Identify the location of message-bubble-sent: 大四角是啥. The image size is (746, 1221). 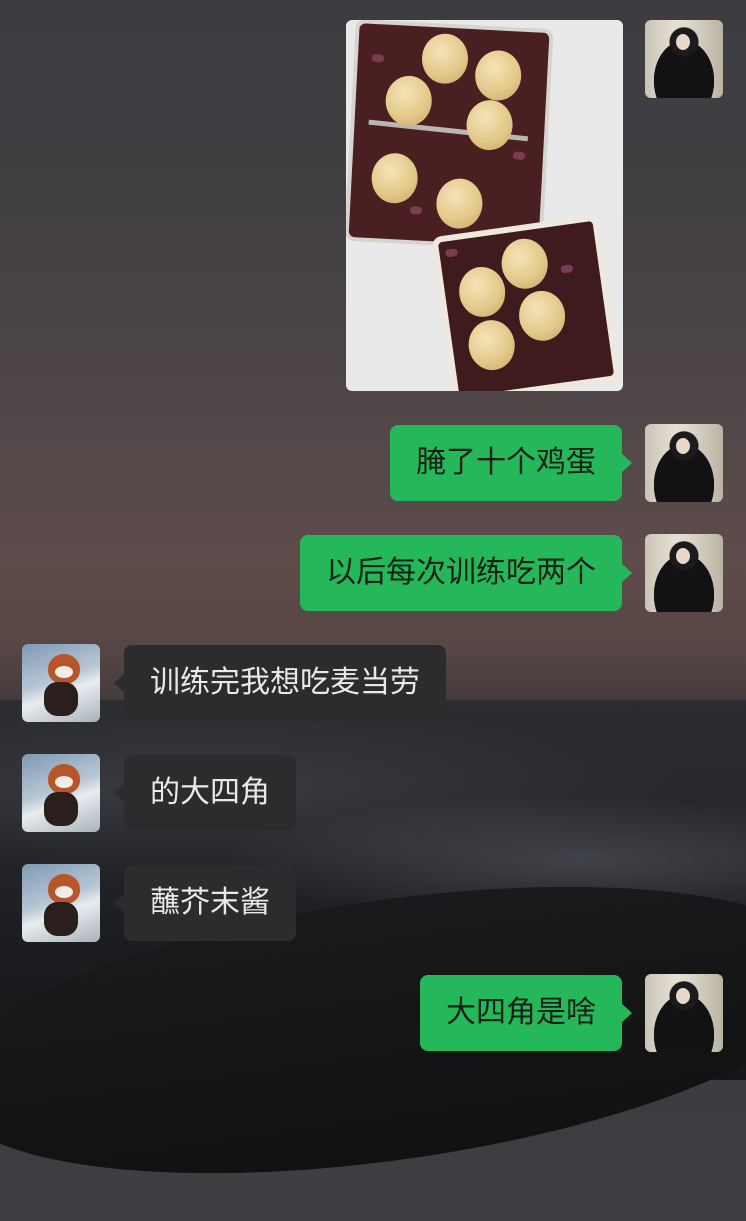
(526, 1013).